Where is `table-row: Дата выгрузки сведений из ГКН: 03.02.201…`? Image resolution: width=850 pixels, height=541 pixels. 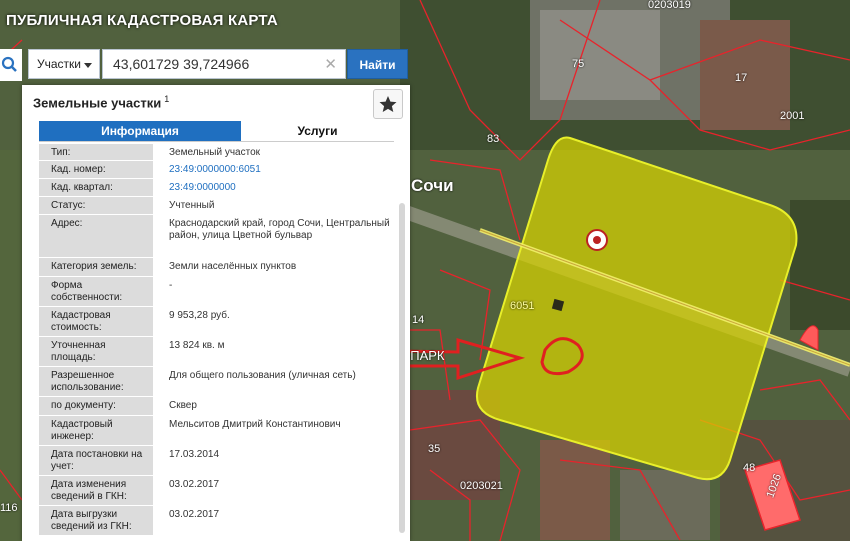
table-row: Дата выгрузки сведений из ГКН: 03.02.201… is located at coordinates (216, 521).